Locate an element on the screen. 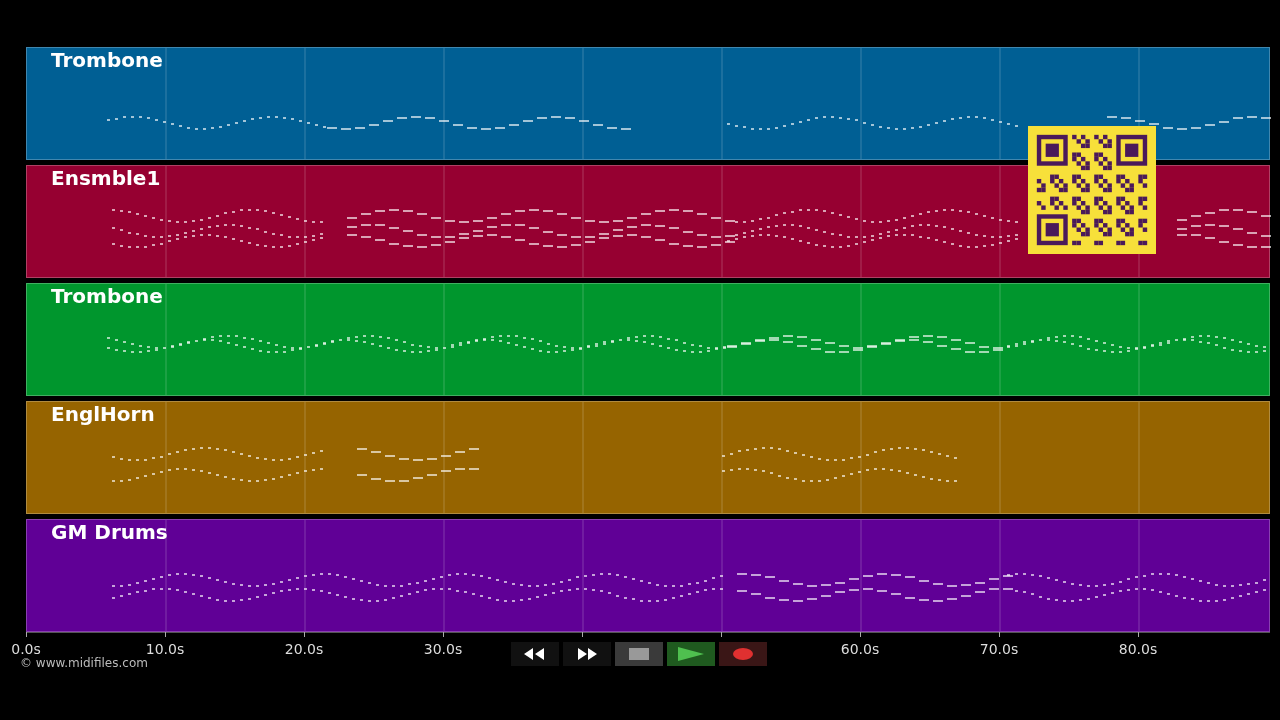 Image resolution: width=1280 pixels, height=720 pixels. stop-icon is located at coordinates (639, 654).